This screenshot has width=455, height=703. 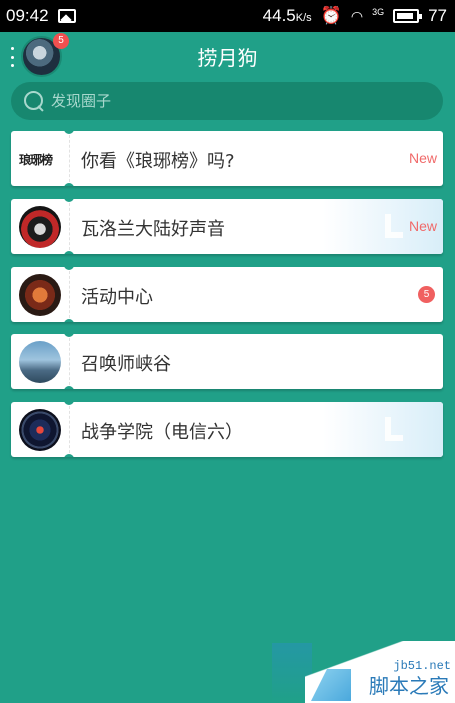 I want to click on search-icon, so click(x=34, y=101).